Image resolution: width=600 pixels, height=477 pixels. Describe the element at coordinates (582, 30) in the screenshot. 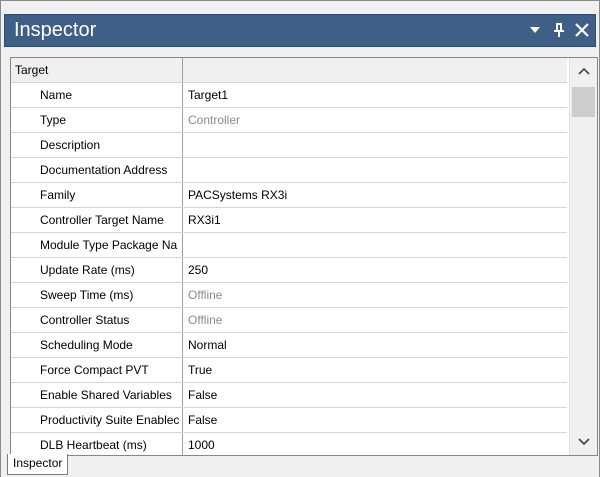

I see `close-icon` at that location.